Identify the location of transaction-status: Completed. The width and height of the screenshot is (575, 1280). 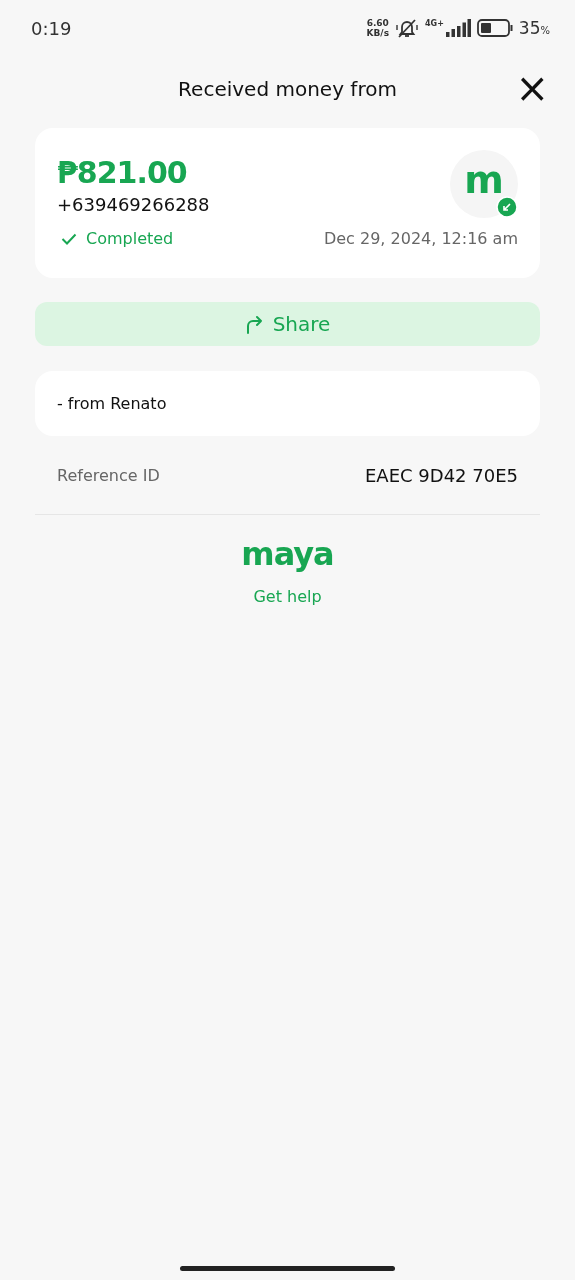
(115, 238).